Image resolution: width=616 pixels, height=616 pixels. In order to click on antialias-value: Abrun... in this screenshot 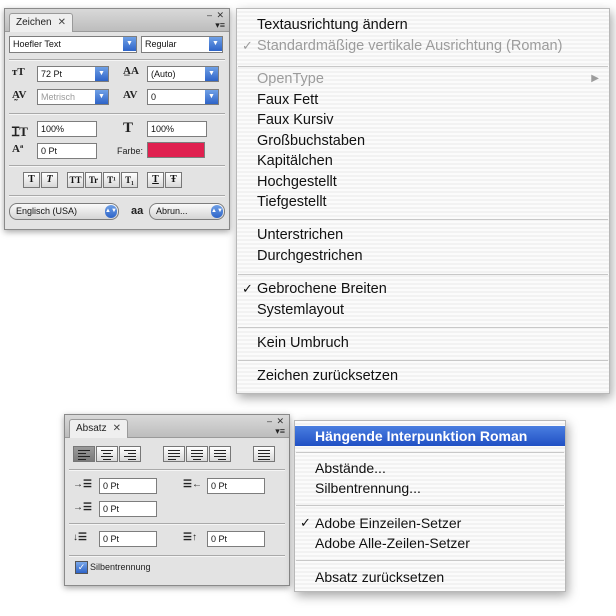, I will do `click(172, 211)`.